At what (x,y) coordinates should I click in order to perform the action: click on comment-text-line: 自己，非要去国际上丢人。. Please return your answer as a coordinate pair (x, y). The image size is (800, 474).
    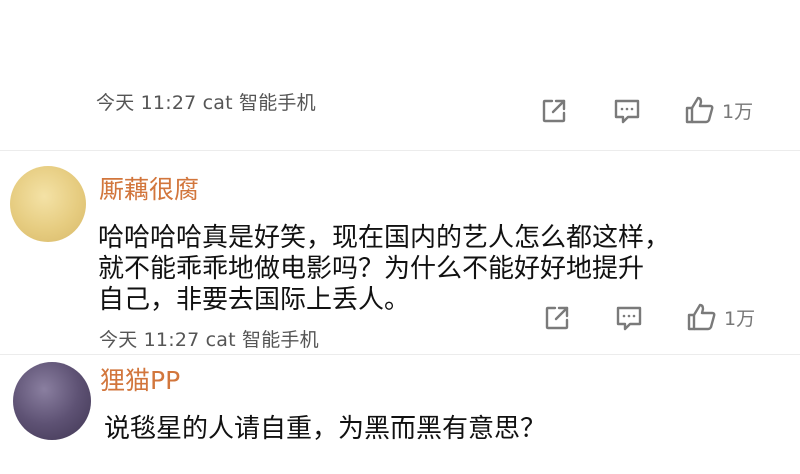
    Looking at the image, I should click on (254, 300).